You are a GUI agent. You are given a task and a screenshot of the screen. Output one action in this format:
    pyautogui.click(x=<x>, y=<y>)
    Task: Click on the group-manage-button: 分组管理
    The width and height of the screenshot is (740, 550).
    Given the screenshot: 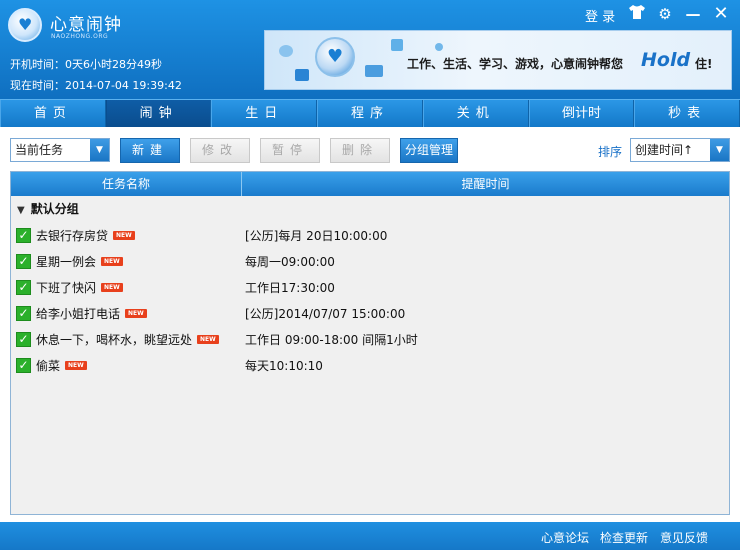 What is the action you would take?
    pyautogui.click(x=429, y=150)
    